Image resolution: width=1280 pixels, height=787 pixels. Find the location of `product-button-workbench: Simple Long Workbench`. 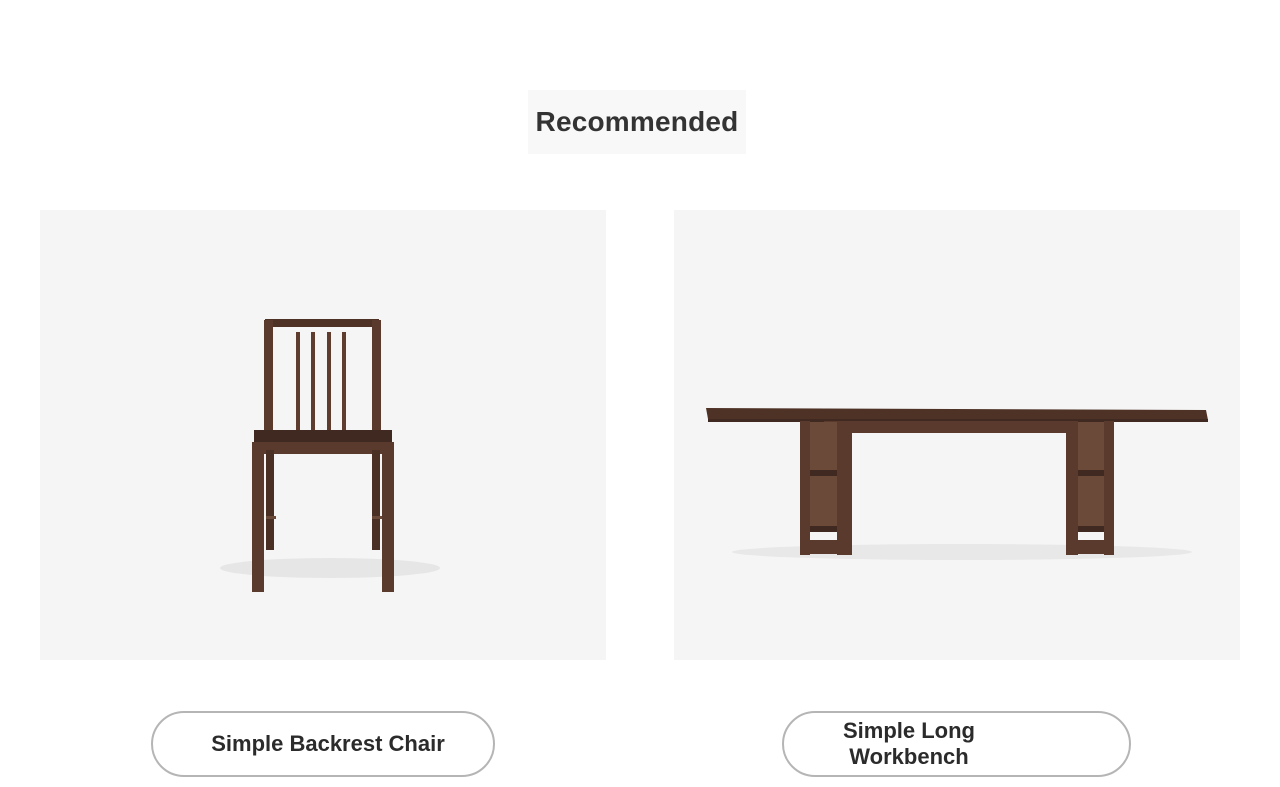

product-button-workbench: Simple Long Workbench is located at coordinates (956, 744).